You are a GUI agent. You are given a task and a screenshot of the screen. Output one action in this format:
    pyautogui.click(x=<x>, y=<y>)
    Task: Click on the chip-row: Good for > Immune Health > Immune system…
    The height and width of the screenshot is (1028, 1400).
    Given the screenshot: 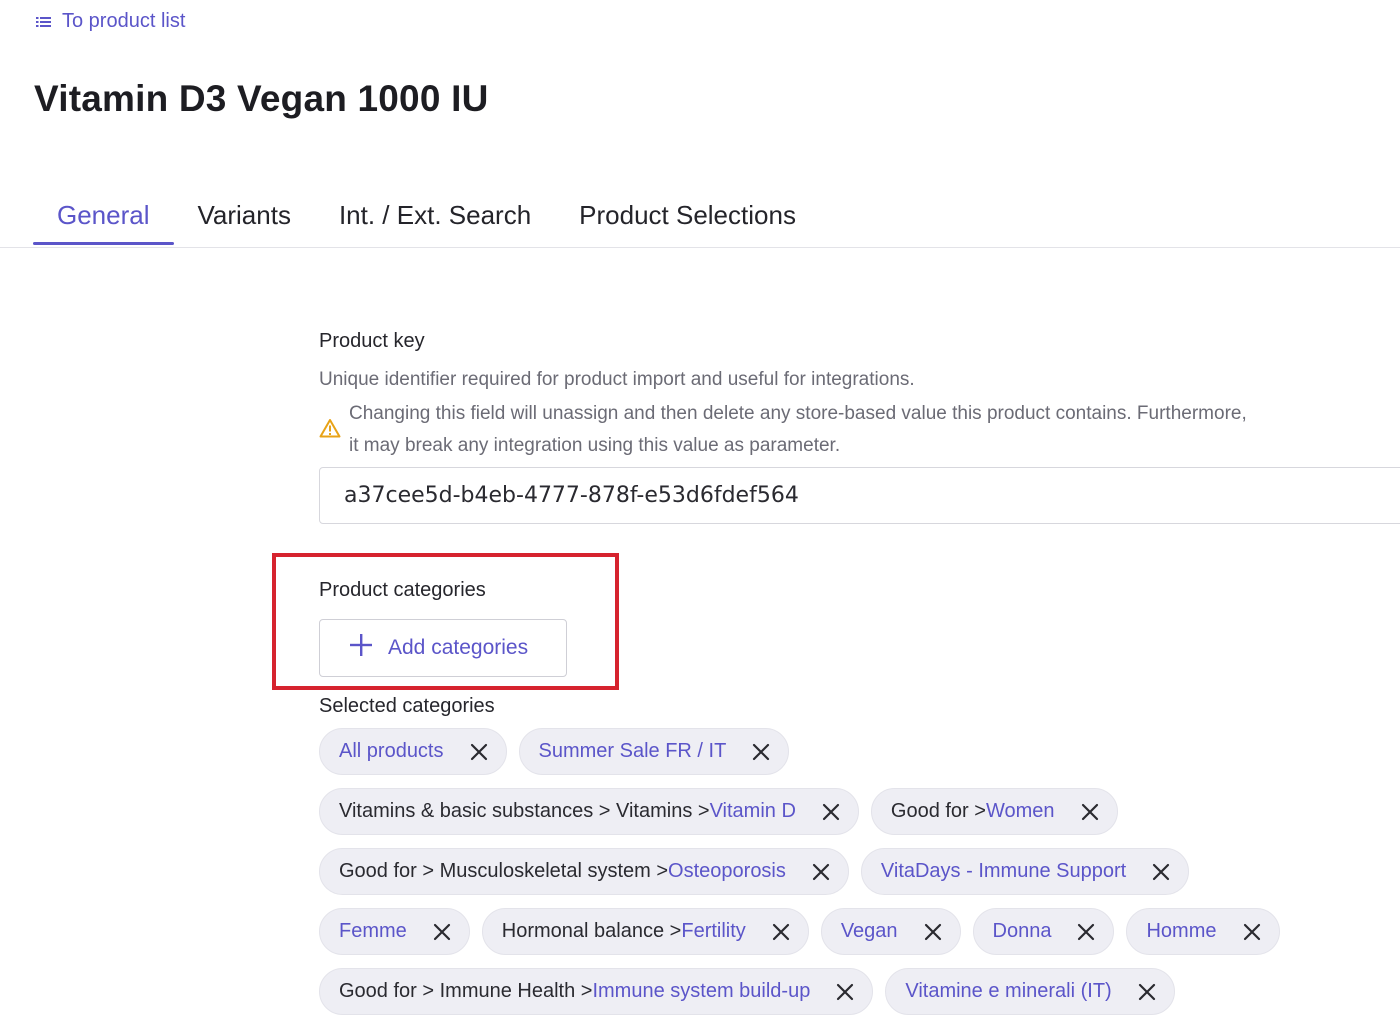 What is the action you would take?
    pyautogui.click(x=799, y=991)
    